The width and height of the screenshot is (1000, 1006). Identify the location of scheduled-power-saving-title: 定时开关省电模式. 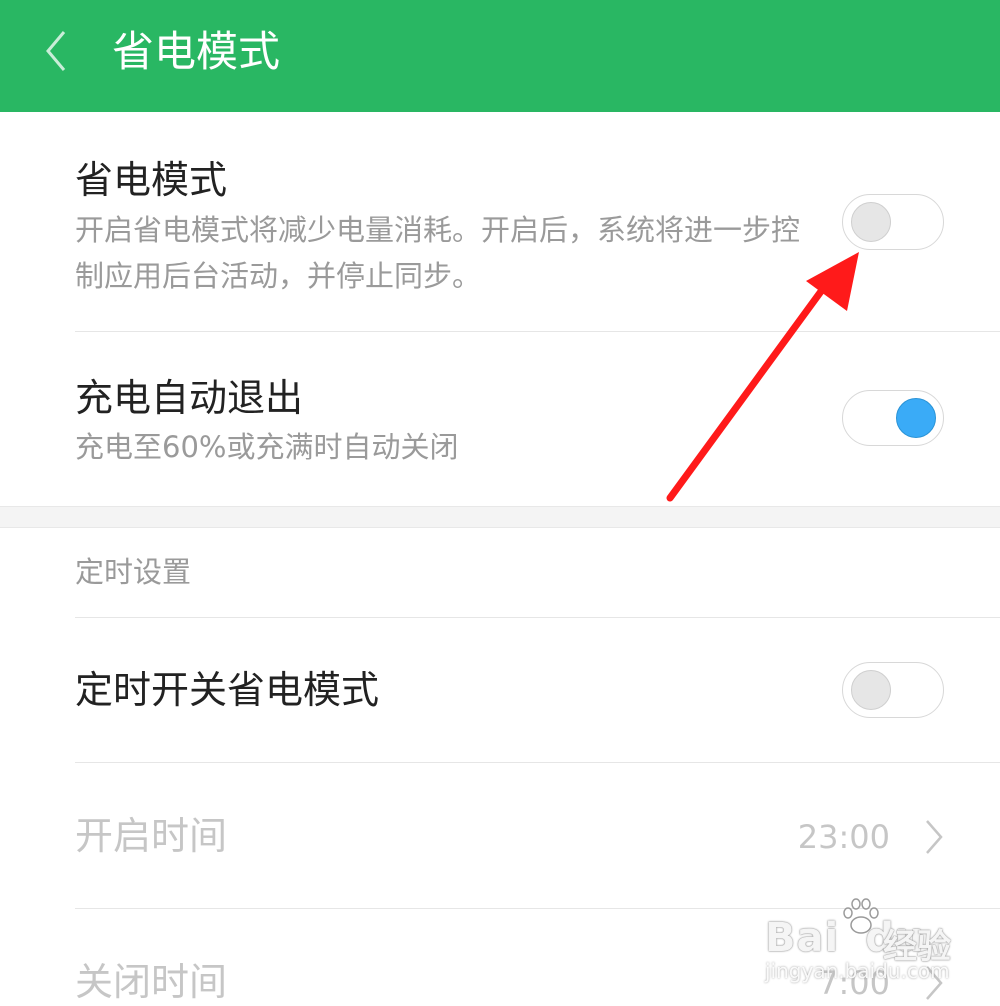
(227, 690).